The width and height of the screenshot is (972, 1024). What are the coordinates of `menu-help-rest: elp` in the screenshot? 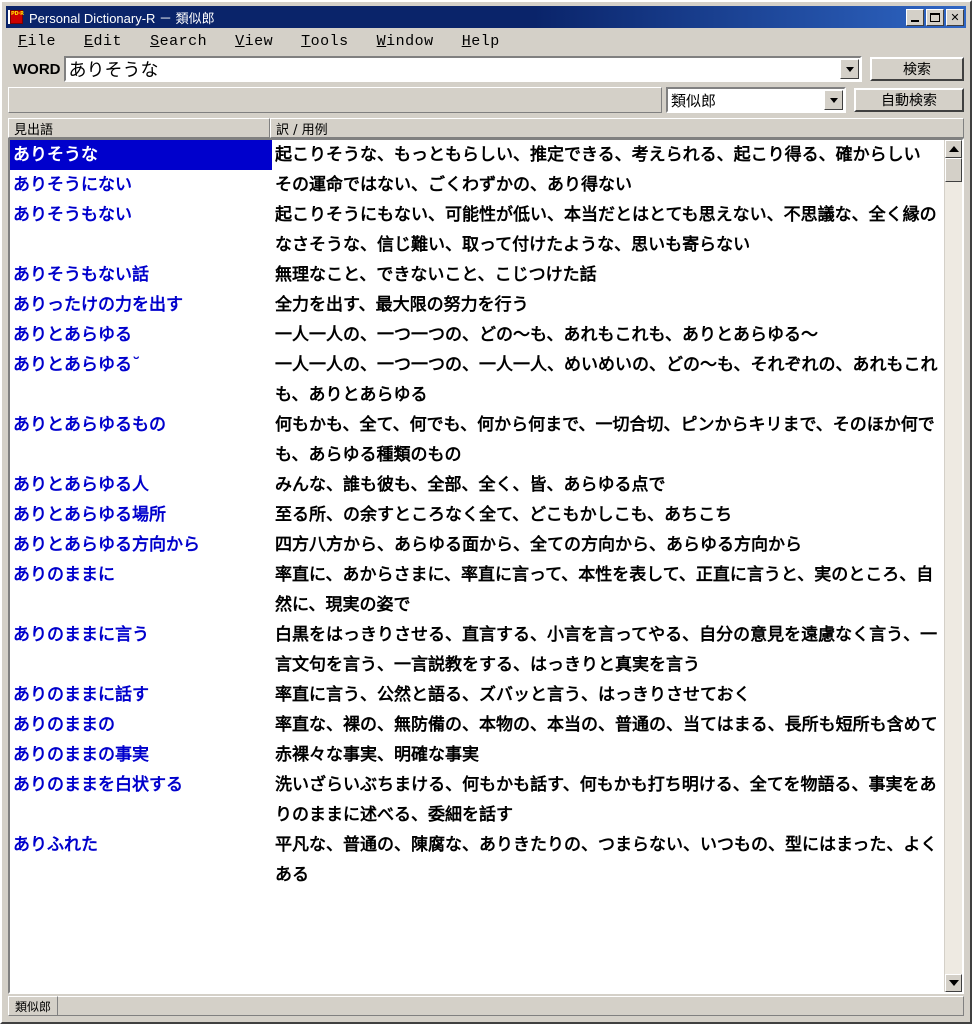 It's located at (485, 41).